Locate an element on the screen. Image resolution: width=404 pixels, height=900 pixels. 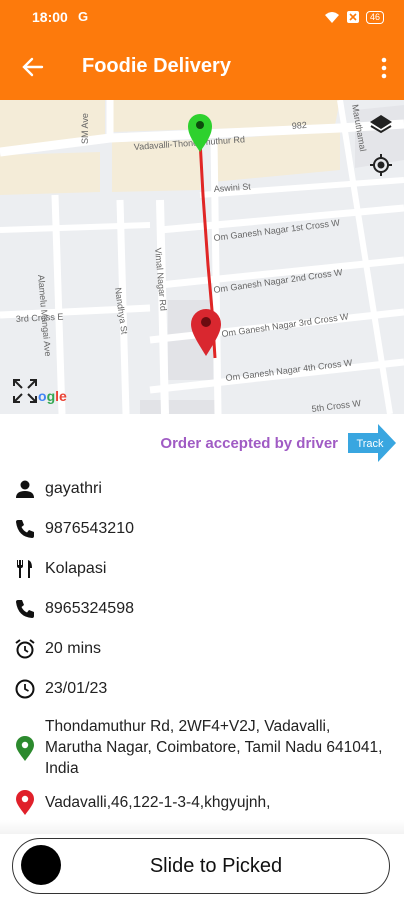
status-time: 18:00 is located at coordinates (50, 17).